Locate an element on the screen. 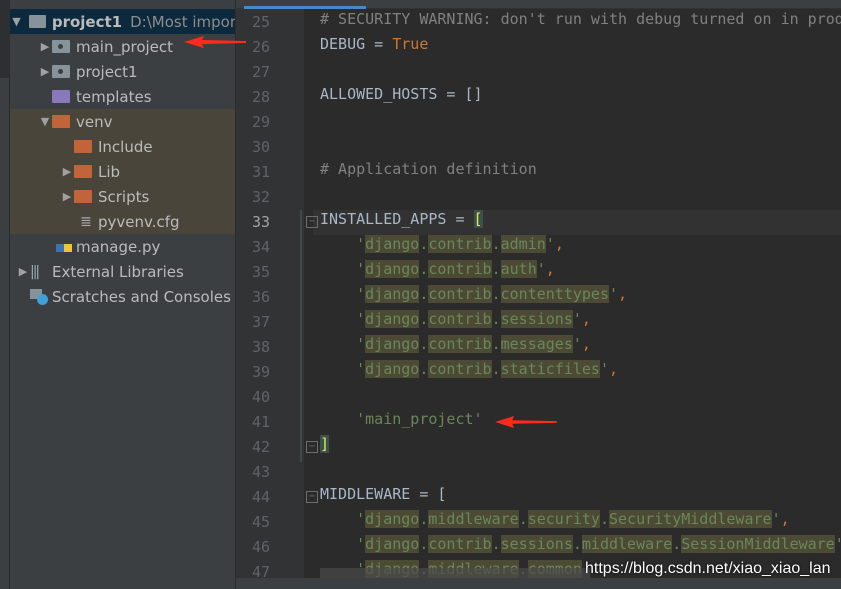 The image size is (841, 589). tree-item-label: project1 is located at coordinates (107, 71).